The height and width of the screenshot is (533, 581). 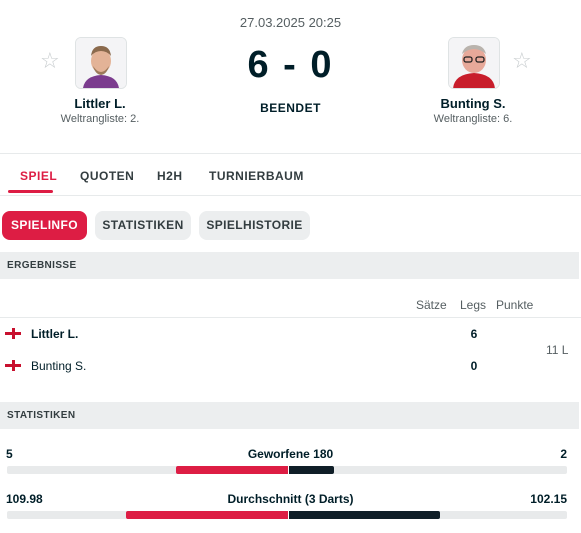 What do you see at coordinates (58, 366) in the screenshot?
I see `result-row-away-name: Bunting S.` at bounding box center [58, 366].